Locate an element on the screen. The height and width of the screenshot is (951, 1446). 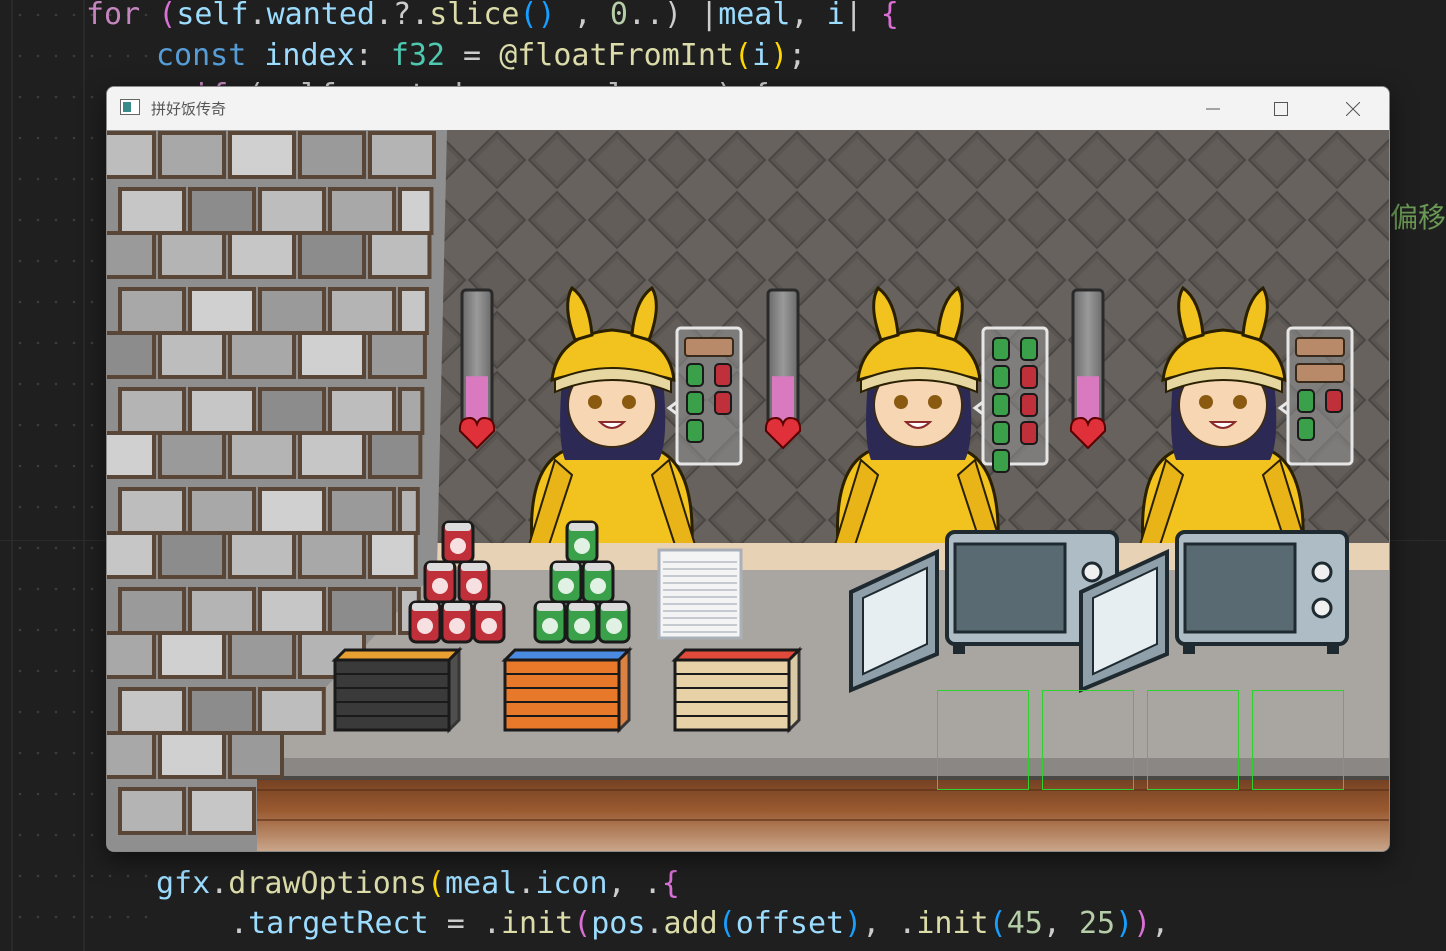
close-icon is located at coordinates (1353, 108).